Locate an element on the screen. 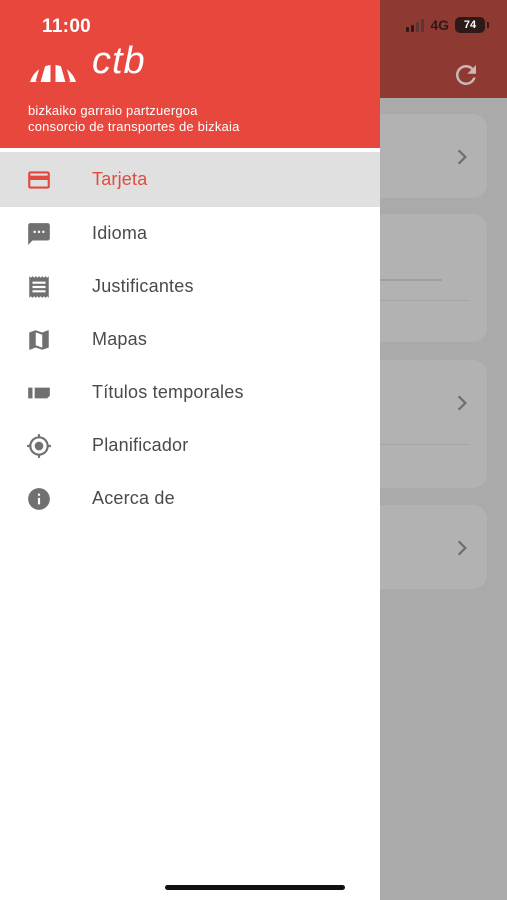 The height and width of the screenshot is (900, 507). map-icon is located at coordinates (39, 340).